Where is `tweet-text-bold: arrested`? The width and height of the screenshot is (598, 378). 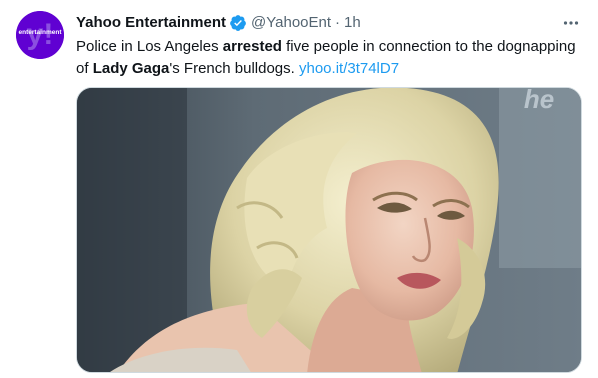
tweet-text-bold: arrested is located at coordinates (252, 46).